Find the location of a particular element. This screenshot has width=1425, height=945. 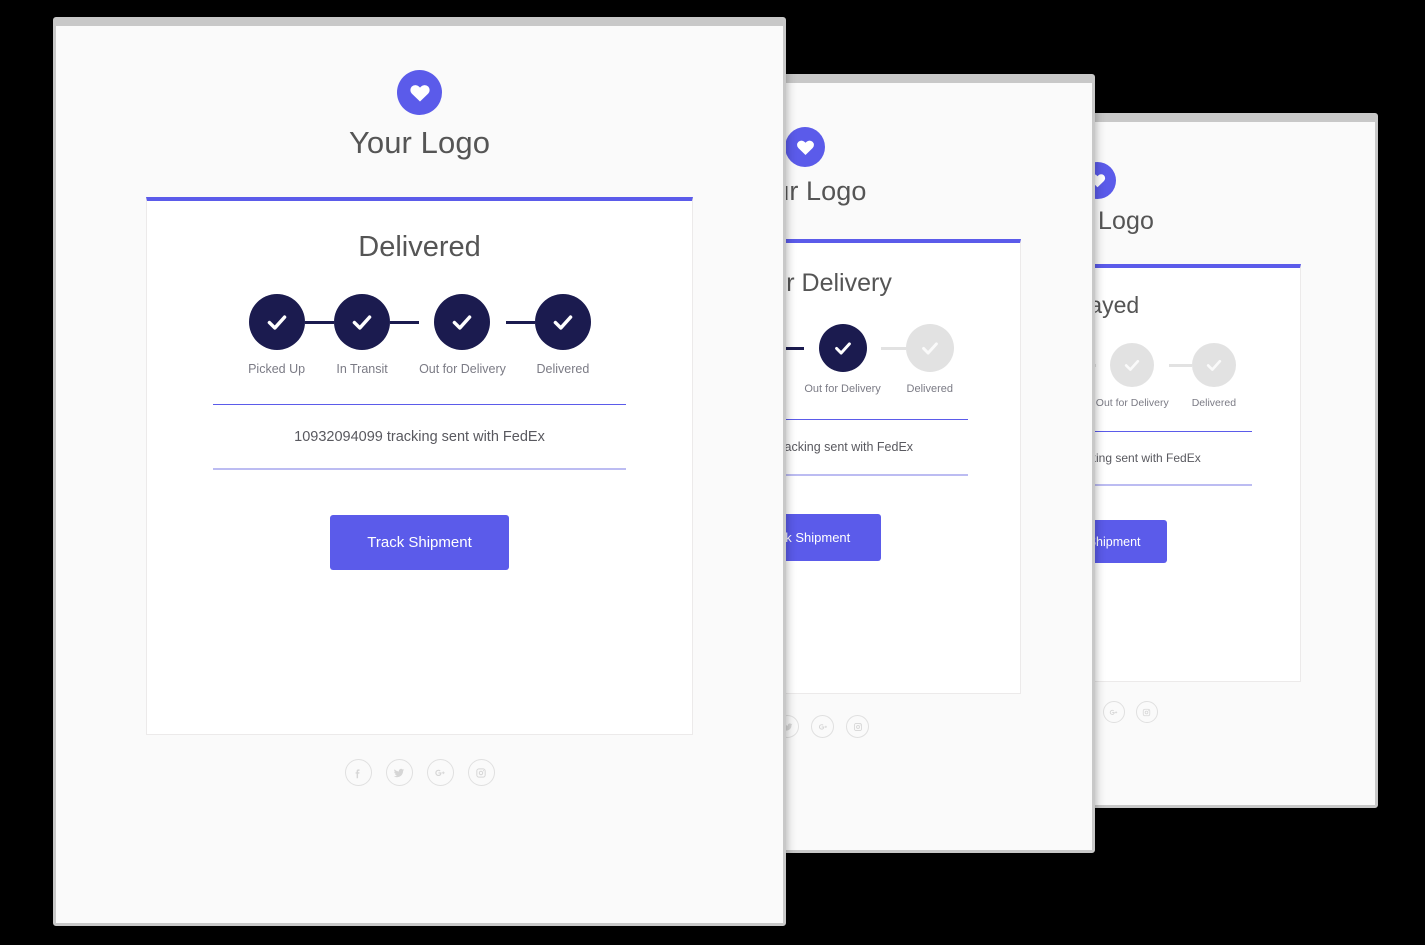

progress-tracker-middle: Picked Up In Transit is located at coordinates (900, 359).